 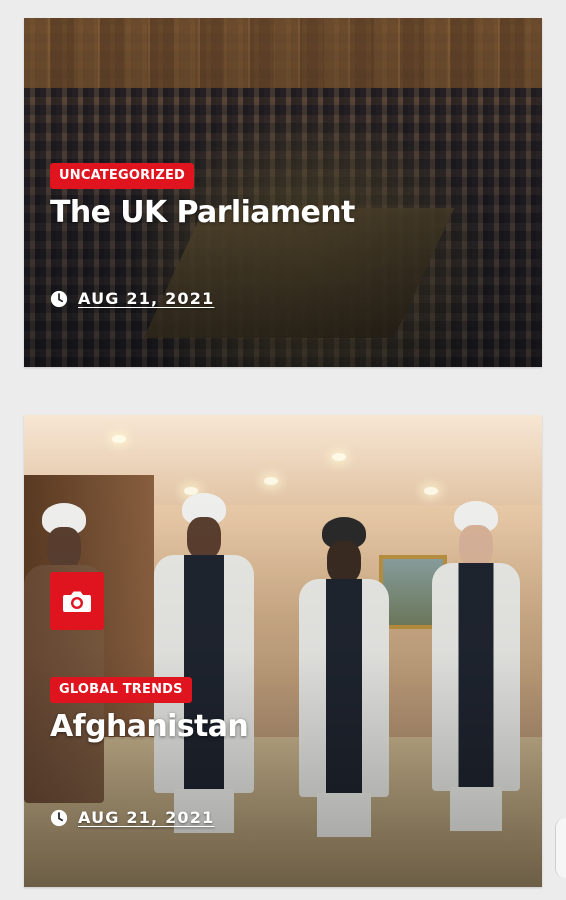 What do you see at coordinates (286, 726) in the screenshot?
I see `post-title: Afghanistan` at bounding box center [286, 726].